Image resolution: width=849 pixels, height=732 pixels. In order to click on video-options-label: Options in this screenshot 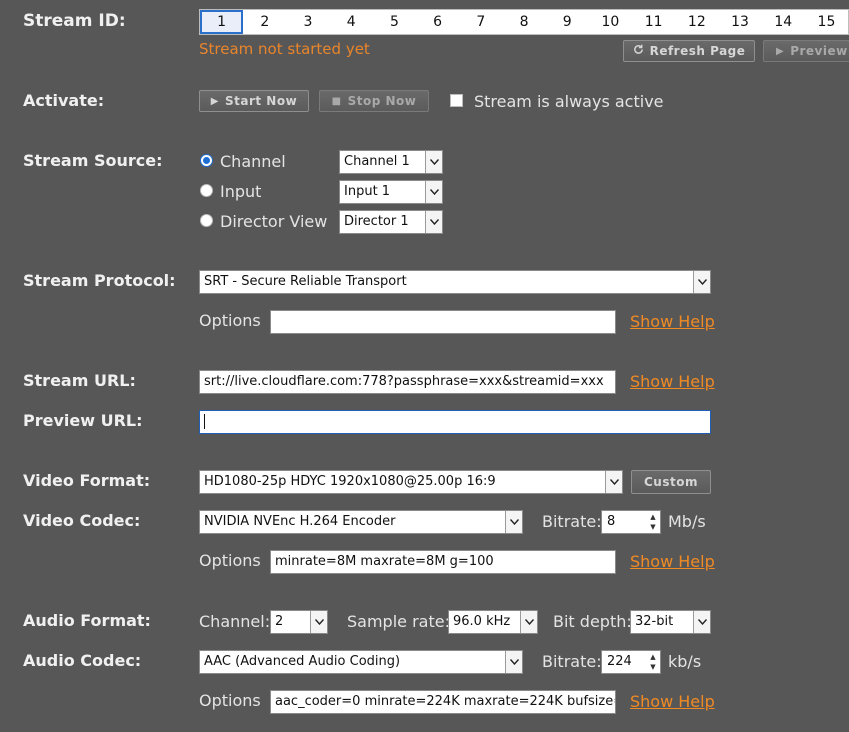, I will do `click(230, 560)`.